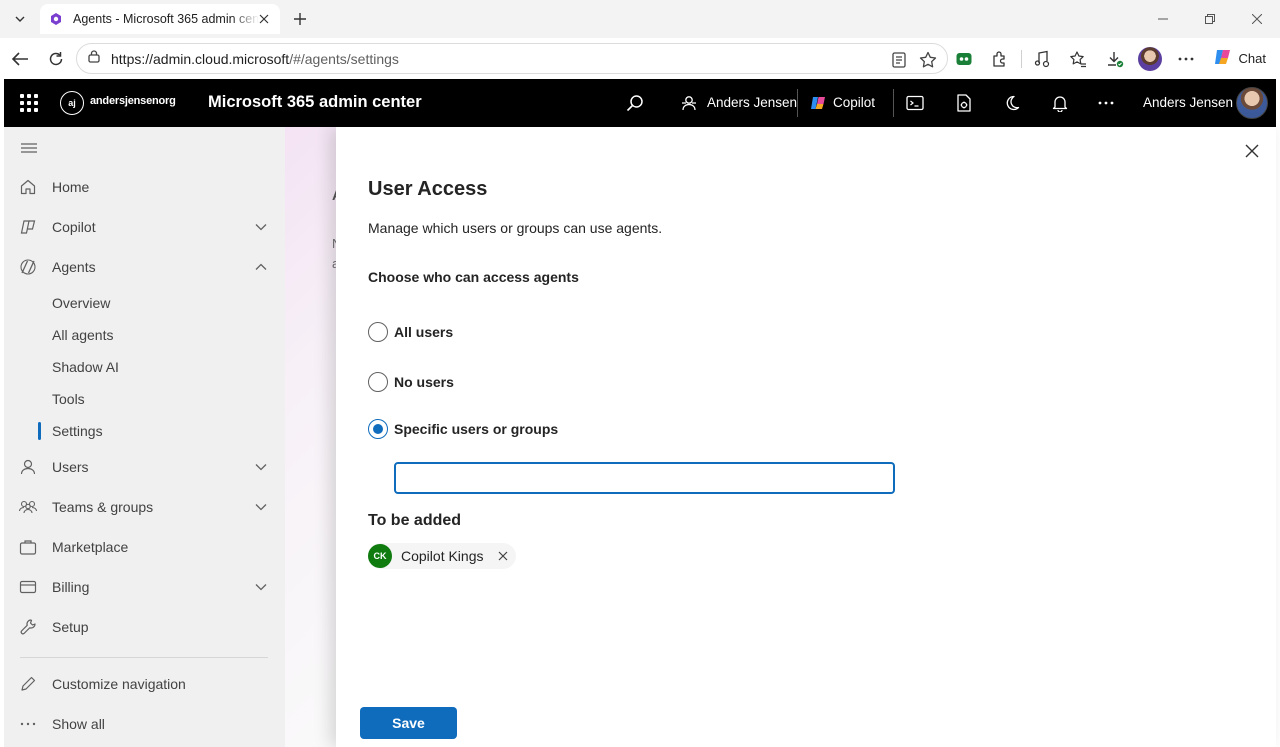 This screenshot has height=747, width=1280. Describe the element at coordinates (1115, 59) in the screenshot. I see `downloads-icon` at that location.